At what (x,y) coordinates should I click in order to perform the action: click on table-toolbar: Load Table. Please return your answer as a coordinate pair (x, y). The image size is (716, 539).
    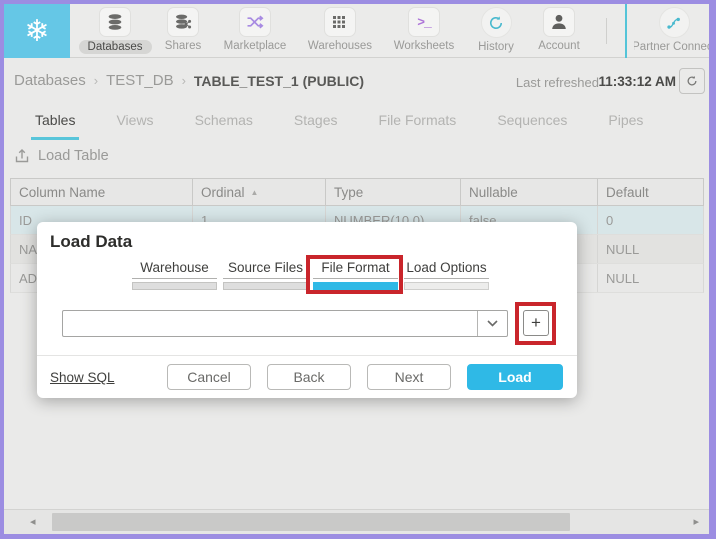
    Looking at the image, I should click on (356, 160).